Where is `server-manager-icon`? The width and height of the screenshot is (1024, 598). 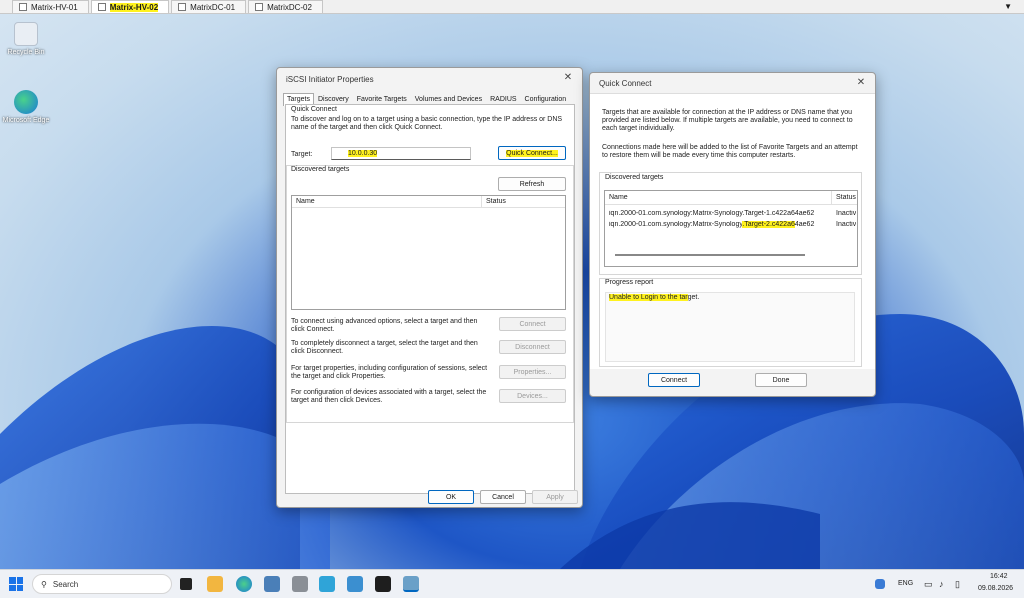 server-manager-icon is located at coordinates (272, 584).